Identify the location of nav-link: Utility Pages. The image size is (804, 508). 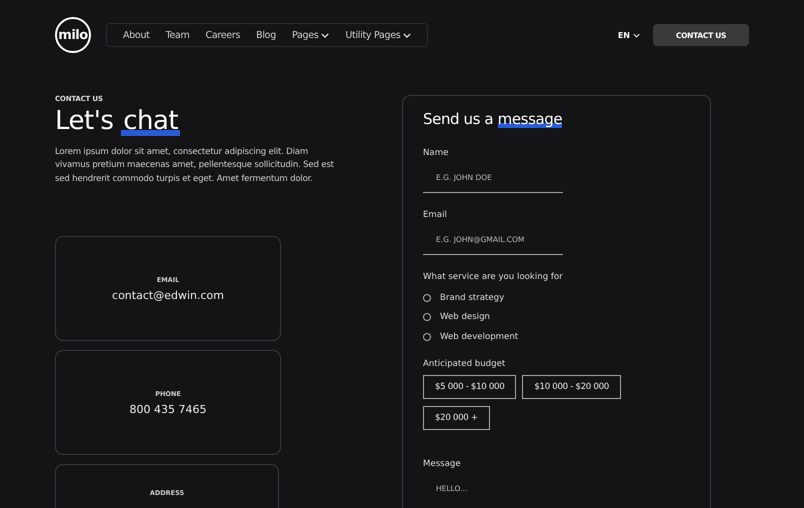
(378, 35).